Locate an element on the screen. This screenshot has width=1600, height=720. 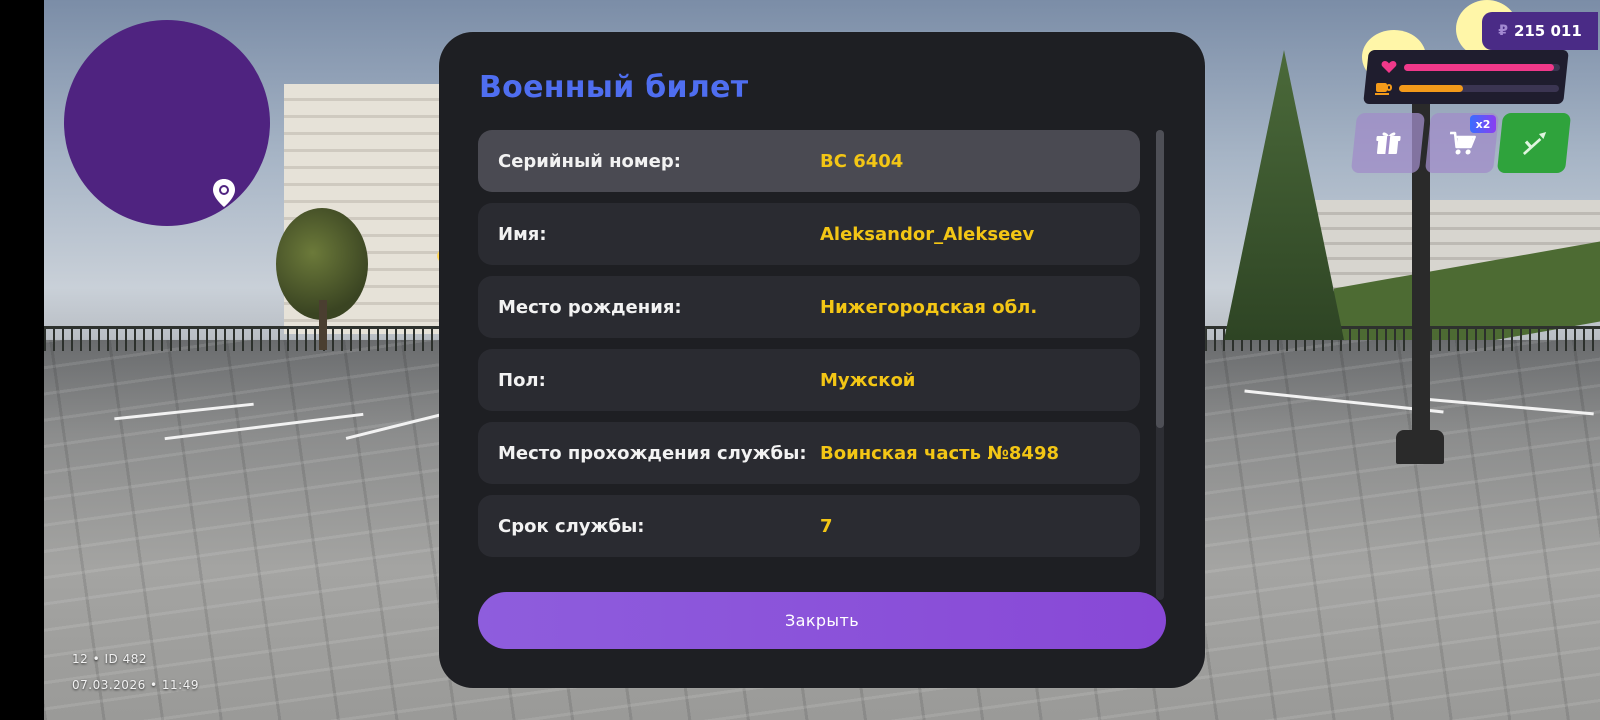
health-bar is located at coordinates (1482, 67).